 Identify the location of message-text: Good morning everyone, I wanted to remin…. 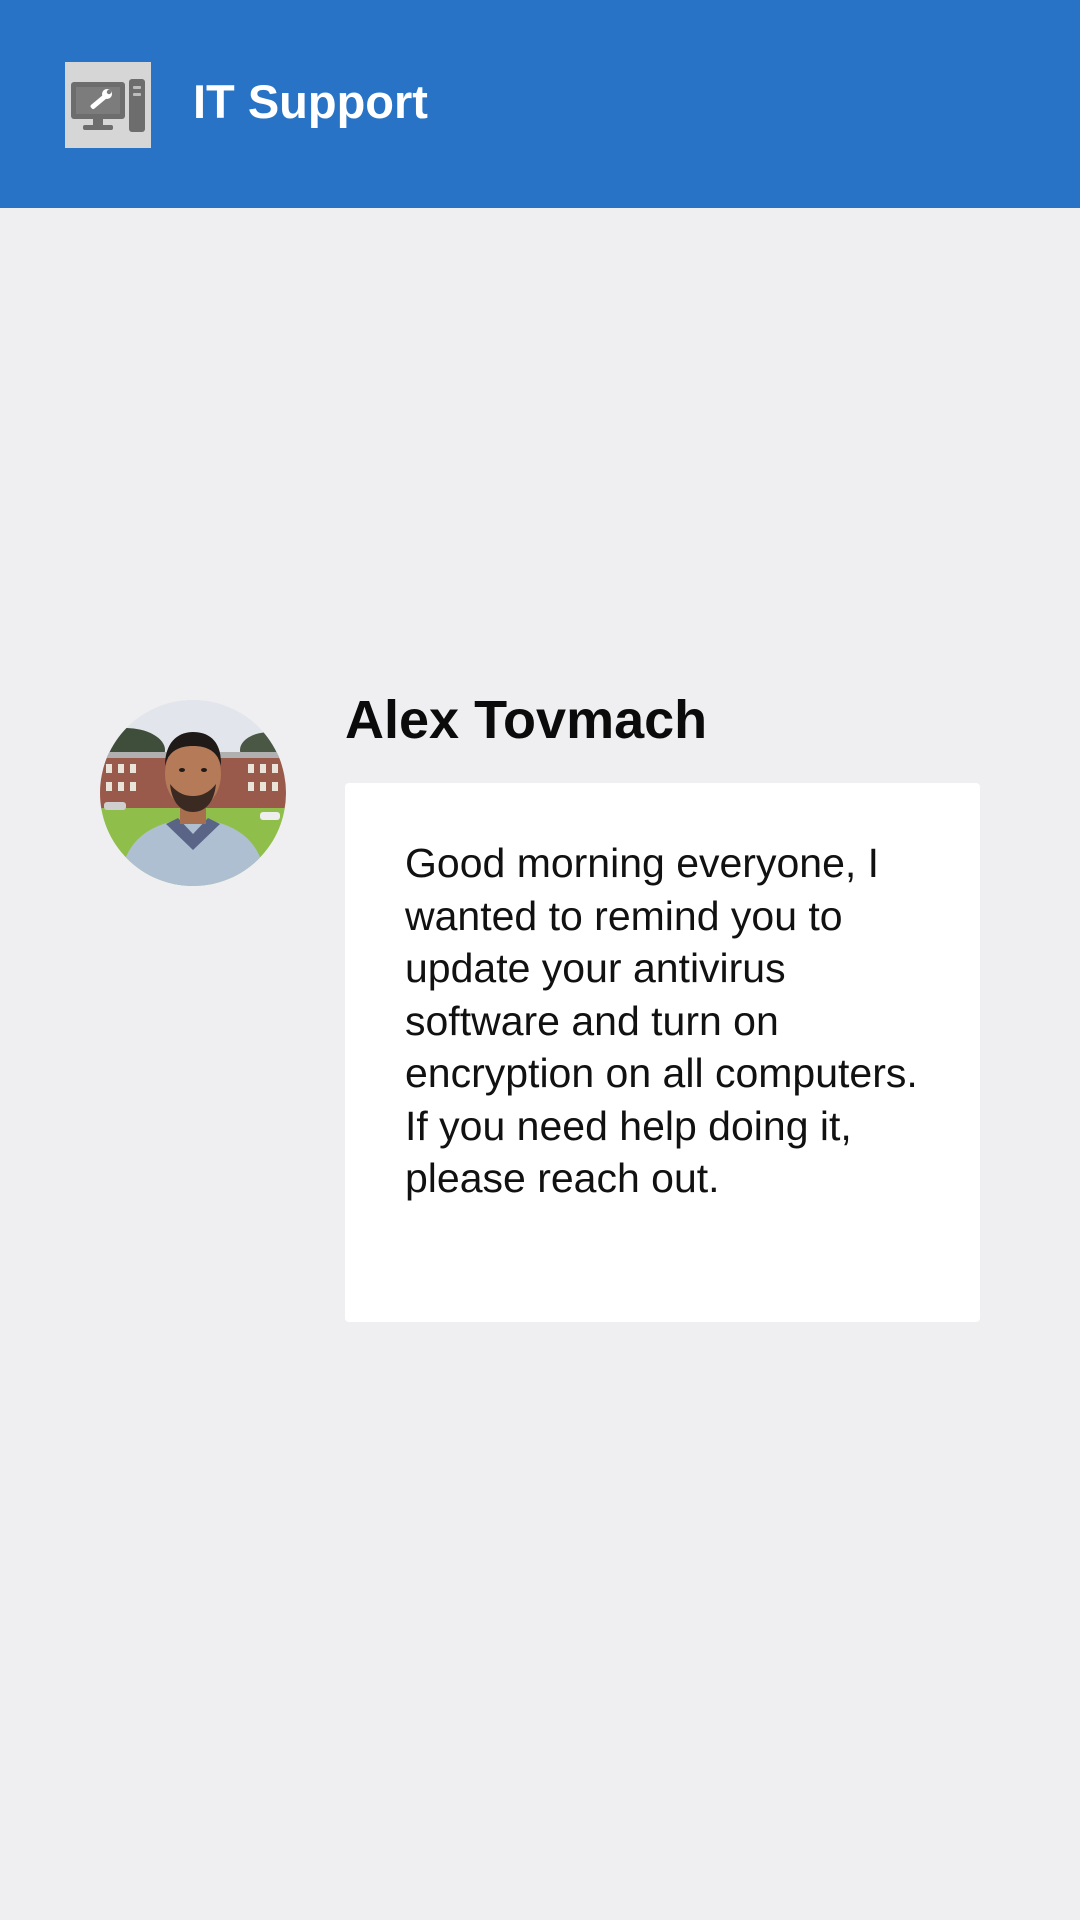
(661, 1020).